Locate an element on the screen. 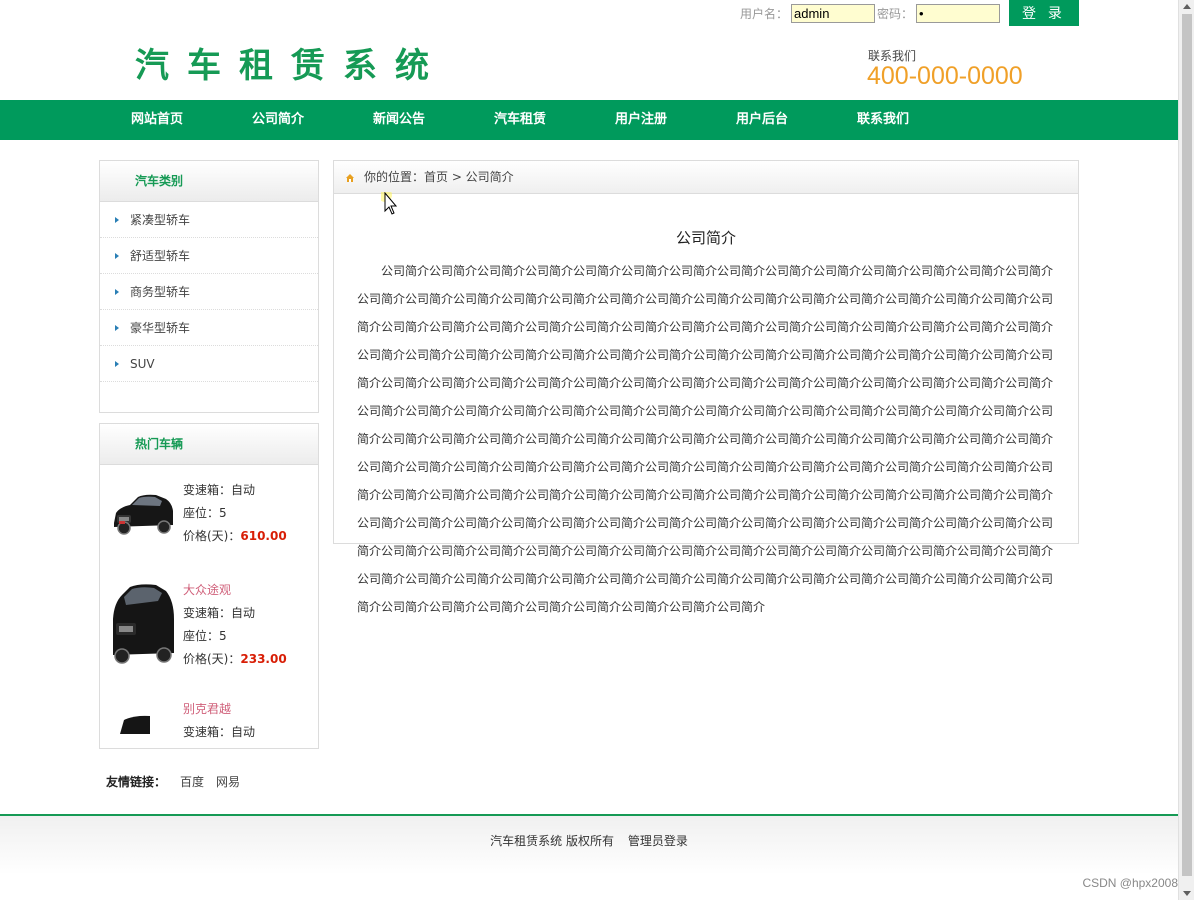 The image size is (1194, 900). category-item: 豪华型轿车 is located at coordinates (209, 328).